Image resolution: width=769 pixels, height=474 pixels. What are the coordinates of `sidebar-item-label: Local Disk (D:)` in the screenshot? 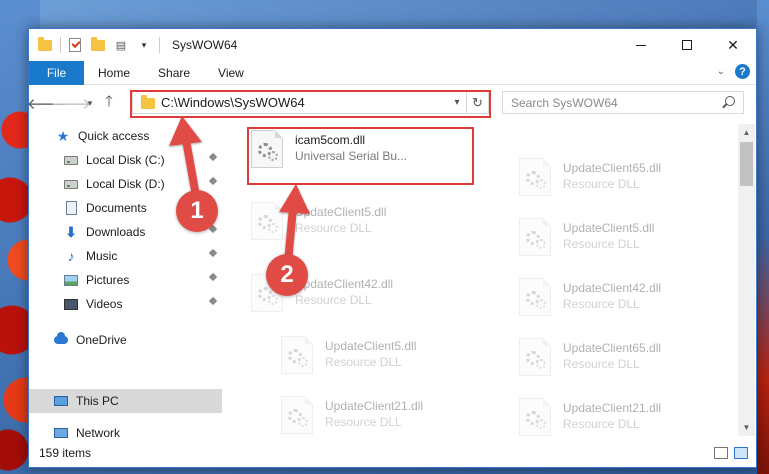 It's located at (125, 184).